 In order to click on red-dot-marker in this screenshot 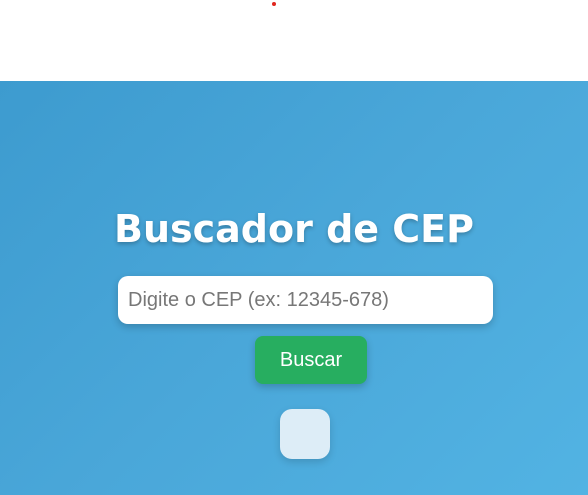, I will do `click(274, 4)`.